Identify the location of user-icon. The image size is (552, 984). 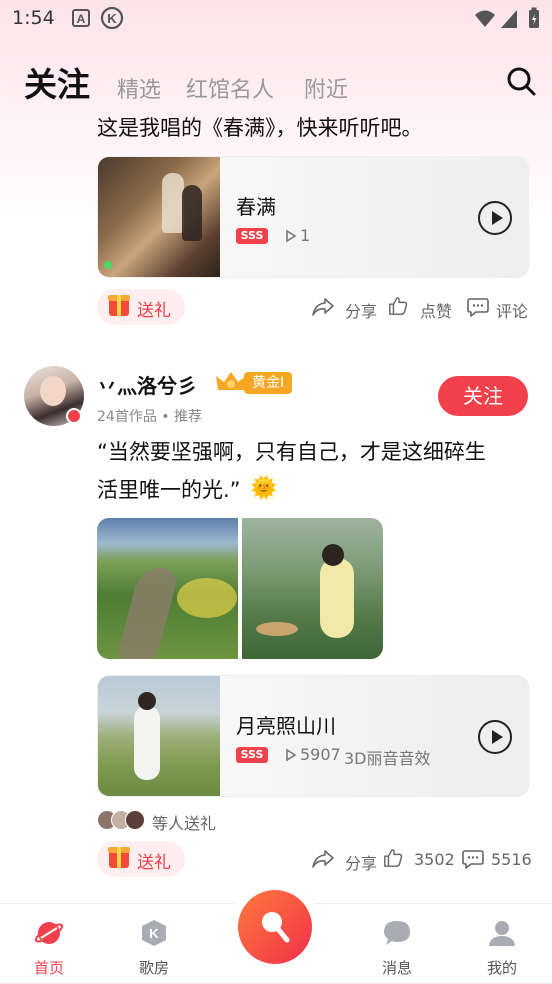
(502, 933).